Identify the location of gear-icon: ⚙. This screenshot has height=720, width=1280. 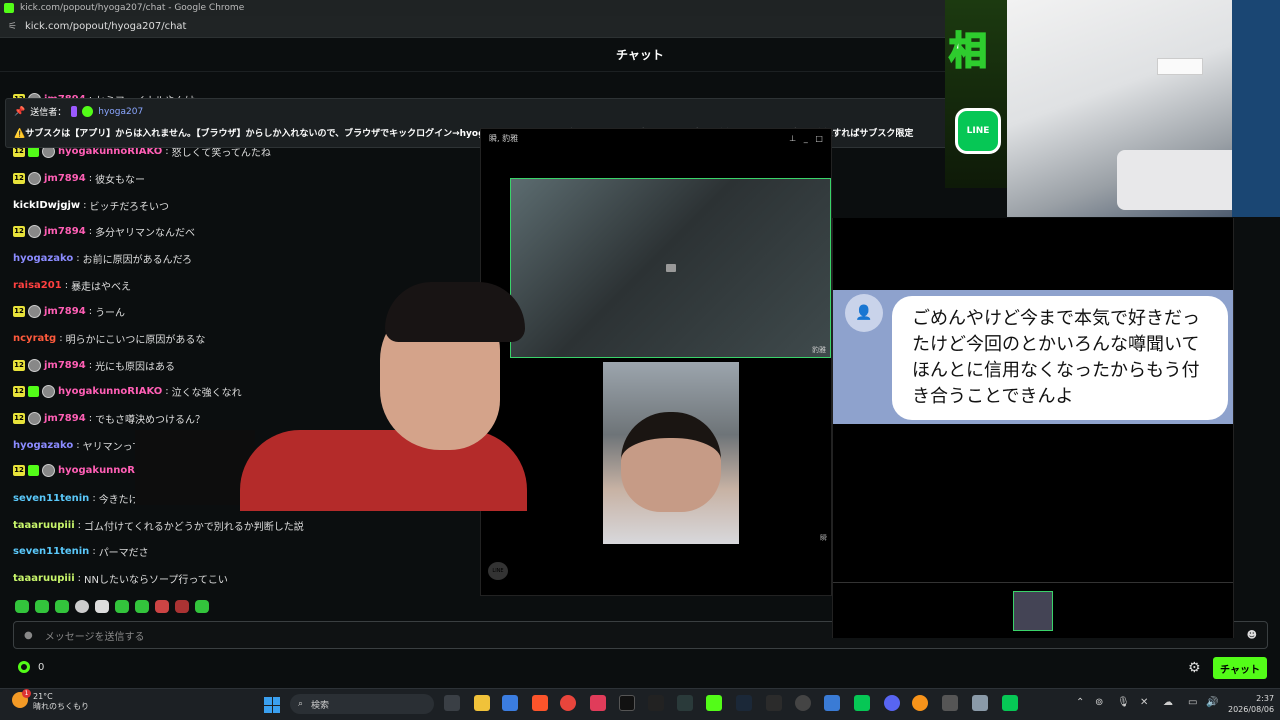
(1194, 668).